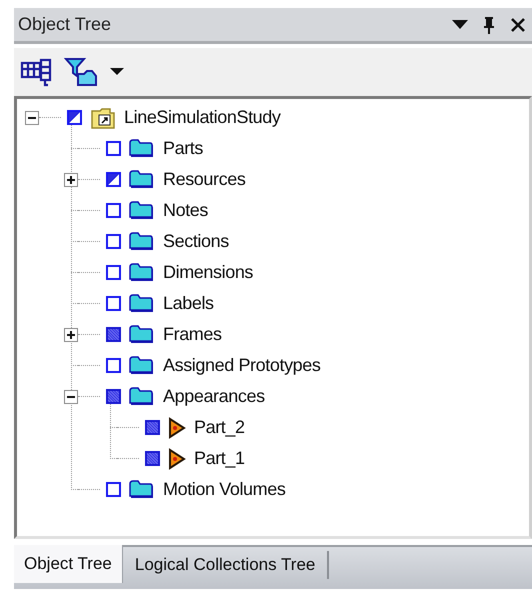 The image size is (532, 599). What do you see at coordinates (185, 210) in the screenshot?
I see `tree-item: Notes` at bounding box center [185, 210].